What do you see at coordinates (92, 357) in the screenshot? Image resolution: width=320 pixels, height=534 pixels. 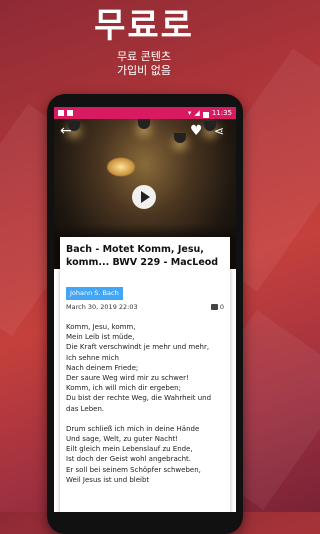 I see `lyric-line: Ich sehne mich` at bounding box center [92, 357].